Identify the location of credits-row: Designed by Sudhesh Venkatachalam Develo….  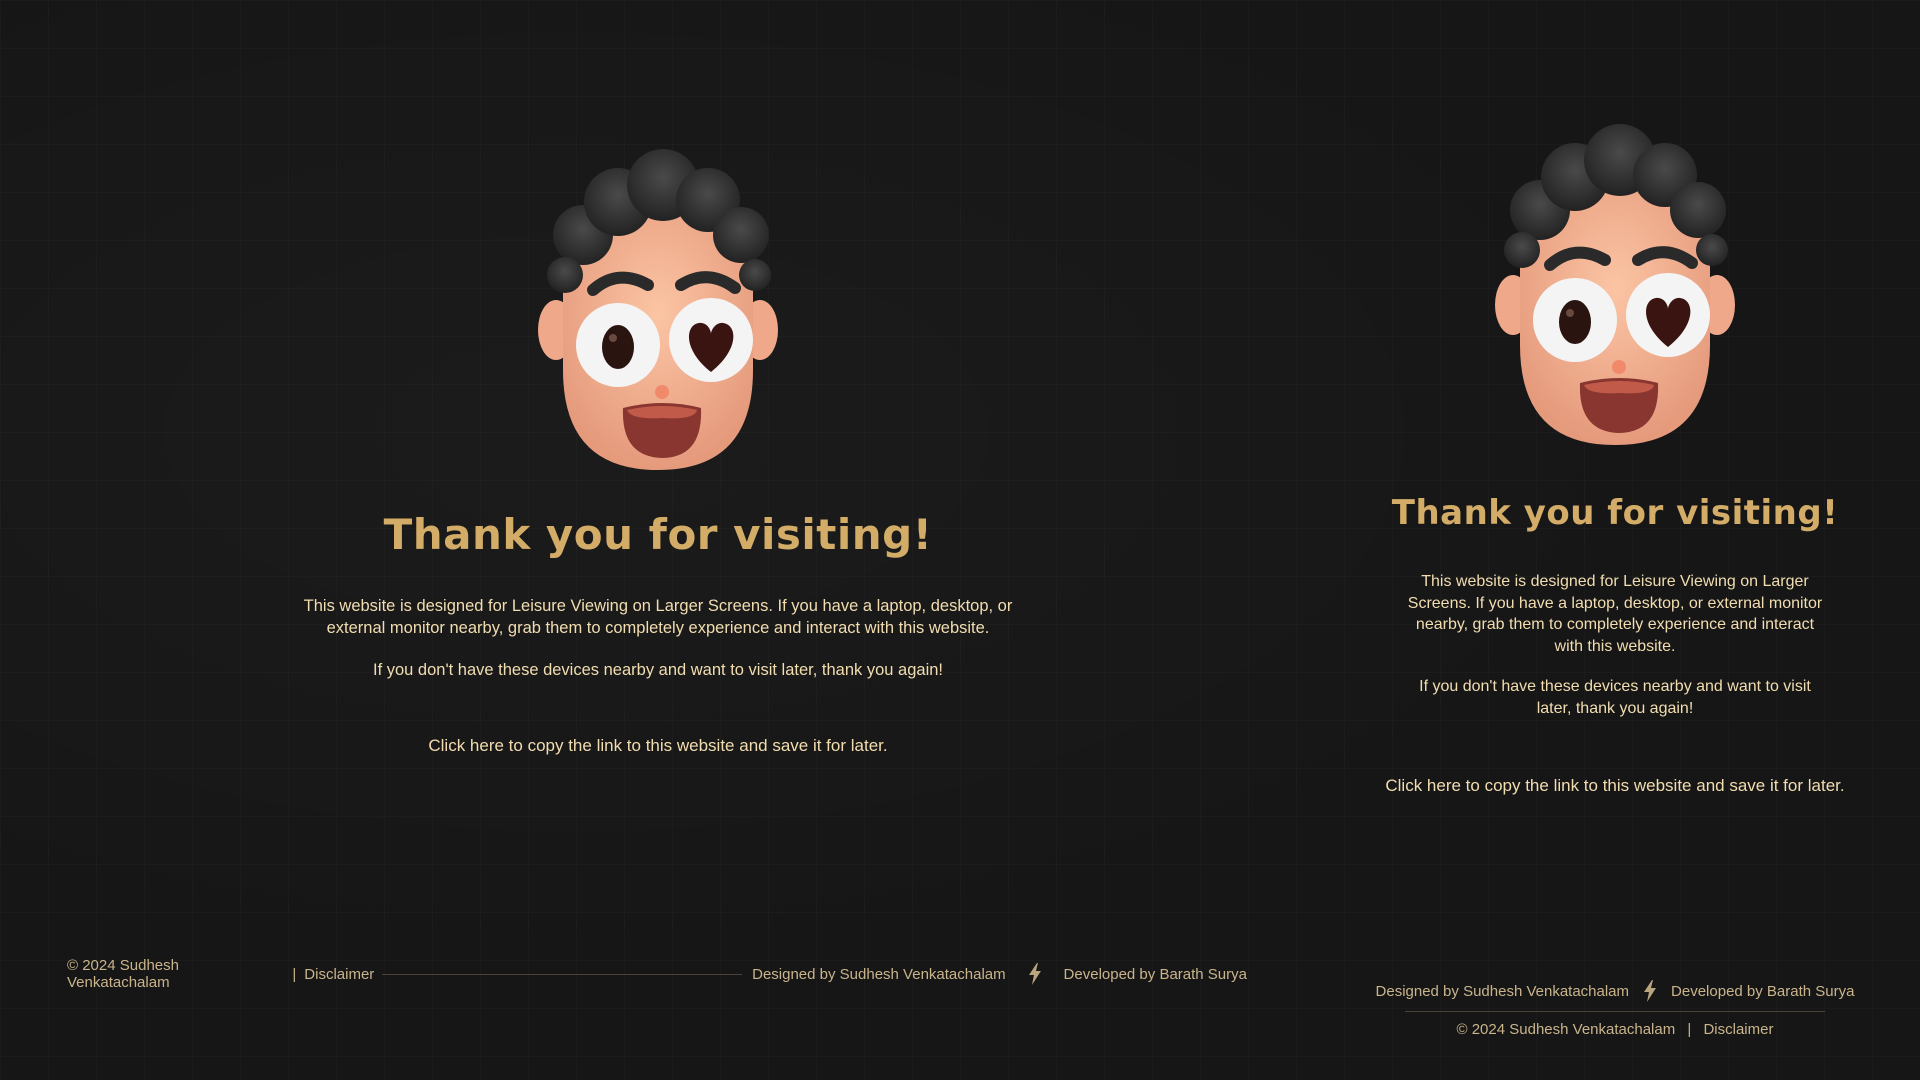
(1615, 991).